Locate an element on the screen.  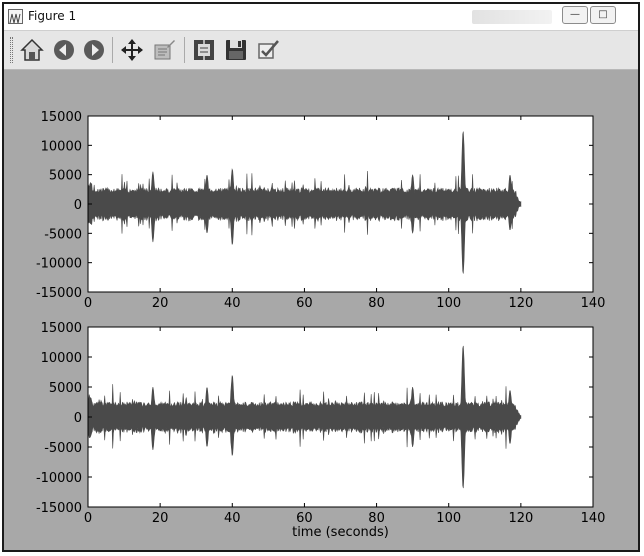
edit-button is located at coordinates (268, 50).